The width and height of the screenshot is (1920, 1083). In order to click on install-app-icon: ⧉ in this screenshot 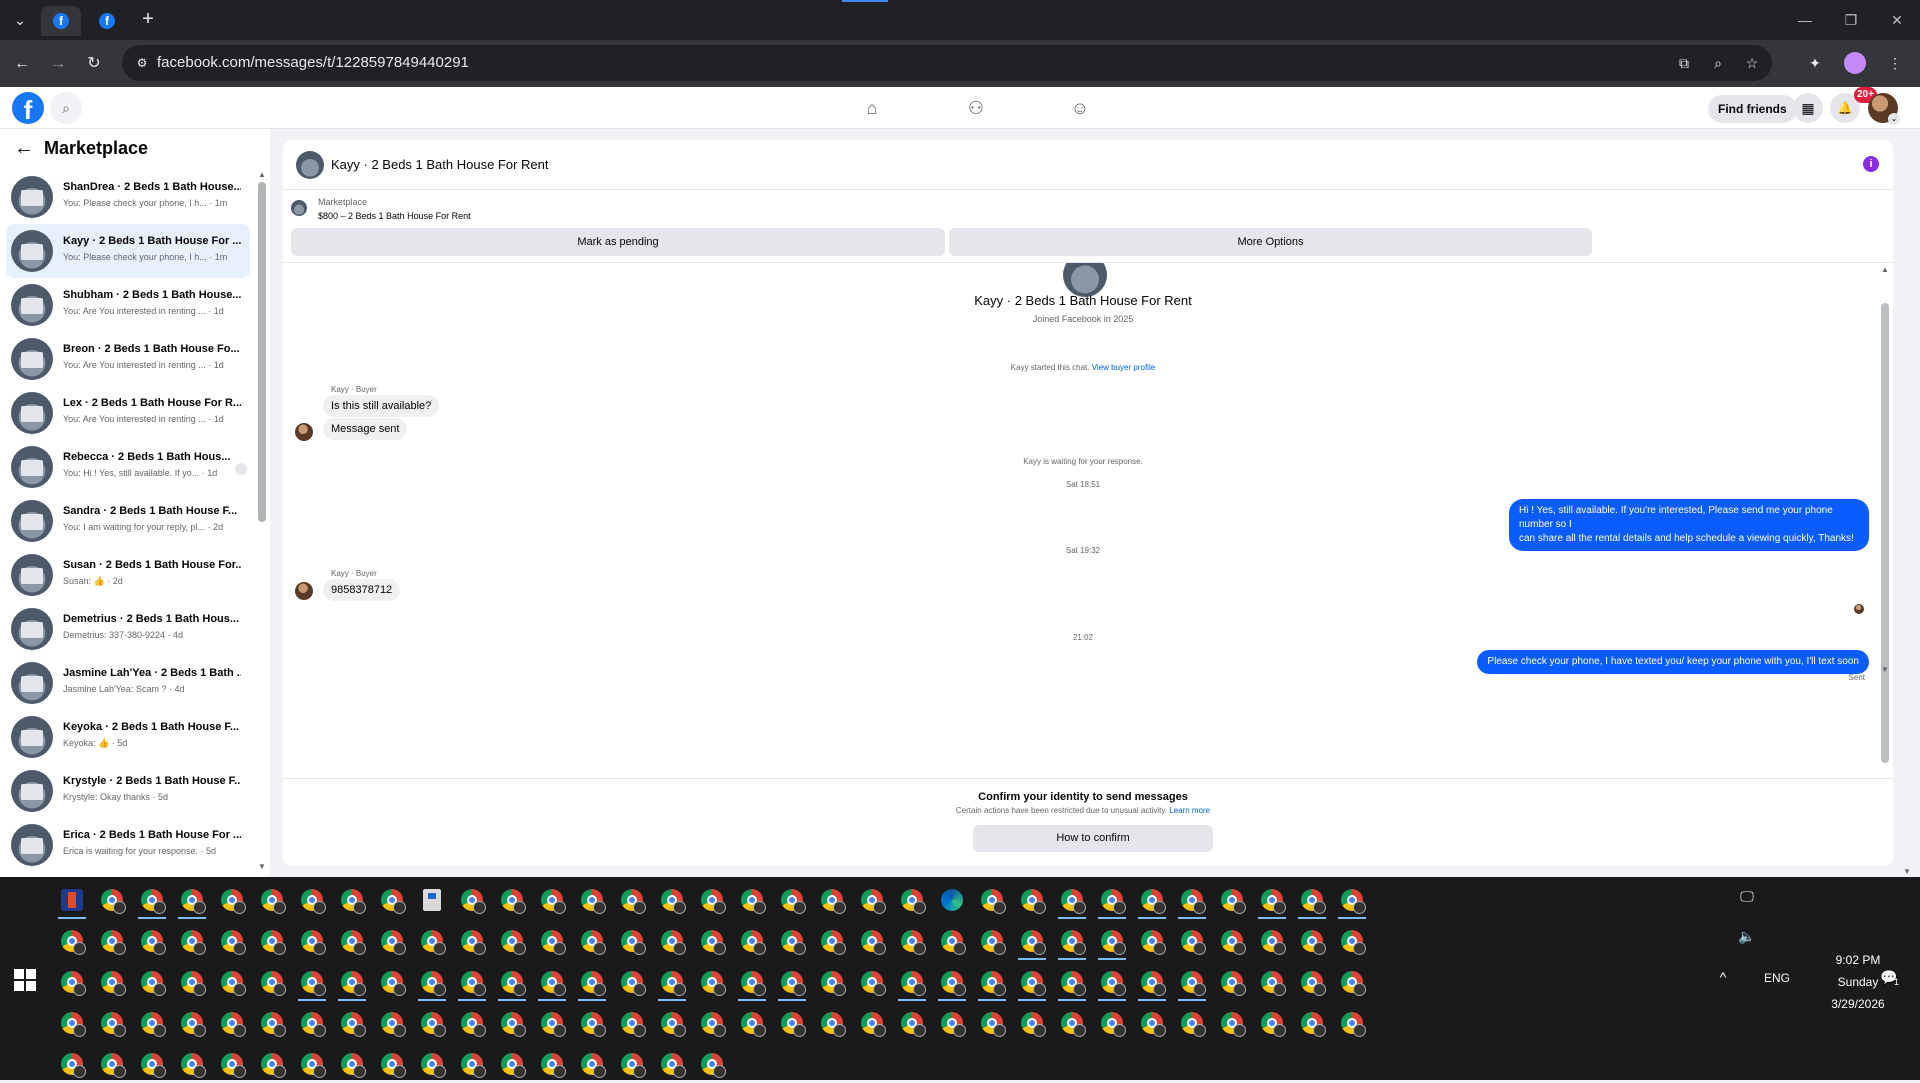, I will do `click(1684, 63)`.